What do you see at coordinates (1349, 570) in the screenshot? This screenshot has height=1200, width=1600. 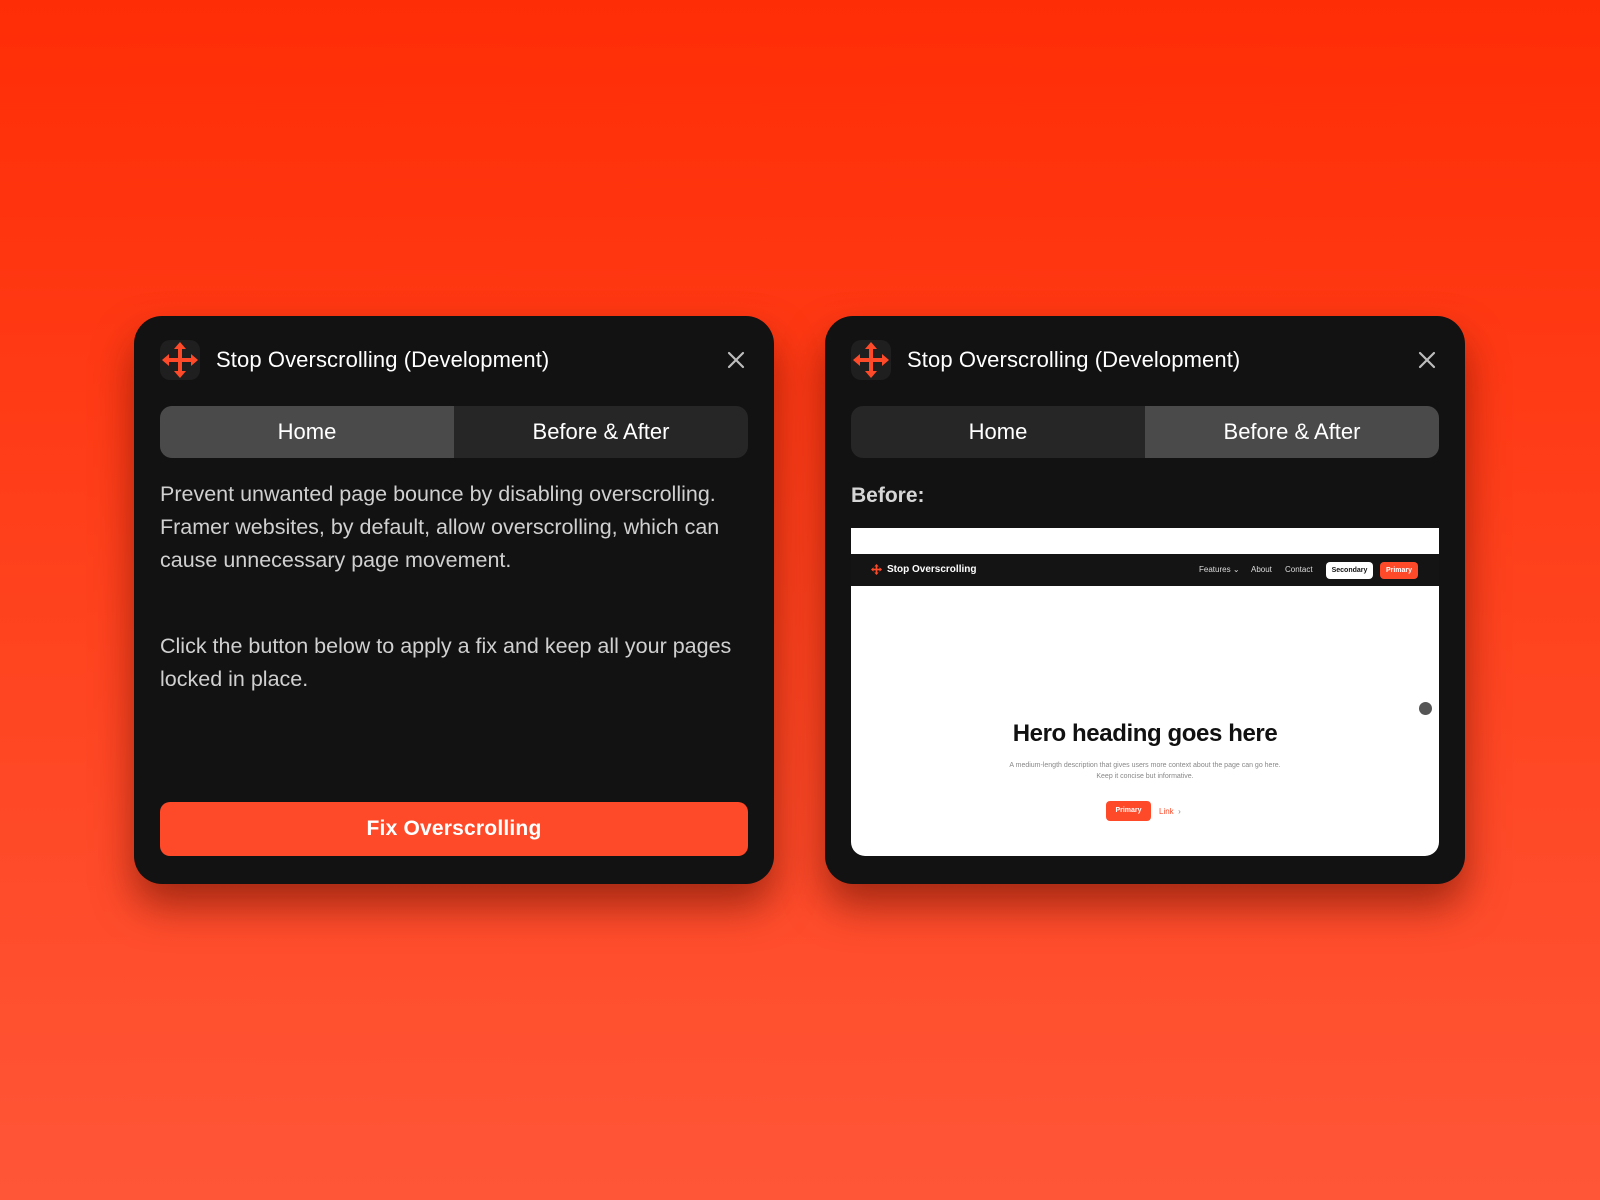 I see `preview-secondary-button: Secondary` at bounding box center [1349, 570].